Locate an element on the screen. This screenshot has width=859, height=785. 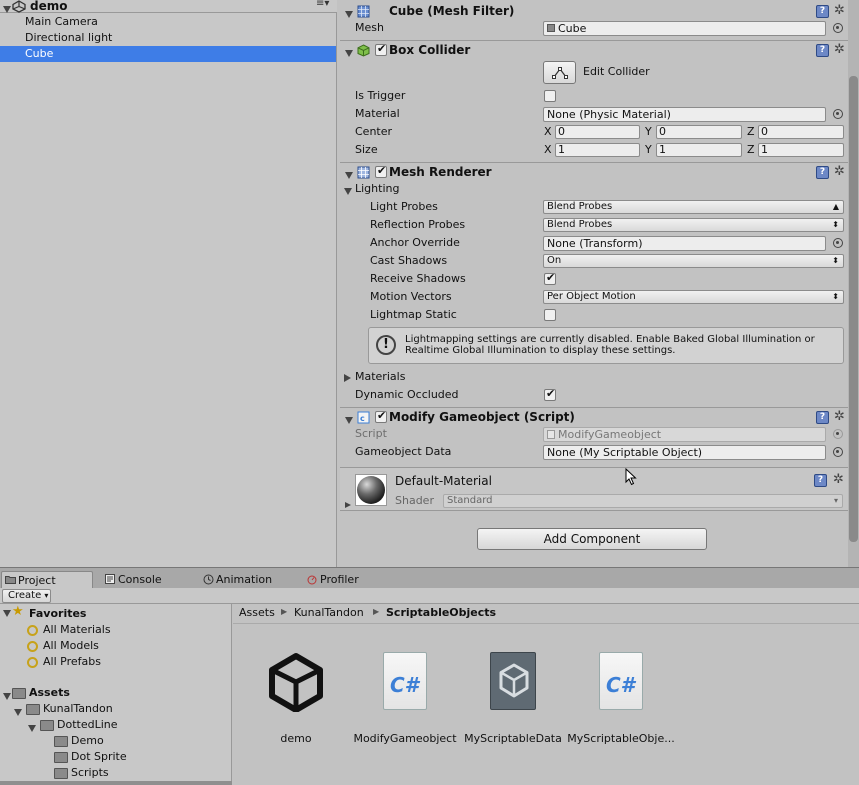
folder-scripts: Scripts is located at coordinates (90, 773).